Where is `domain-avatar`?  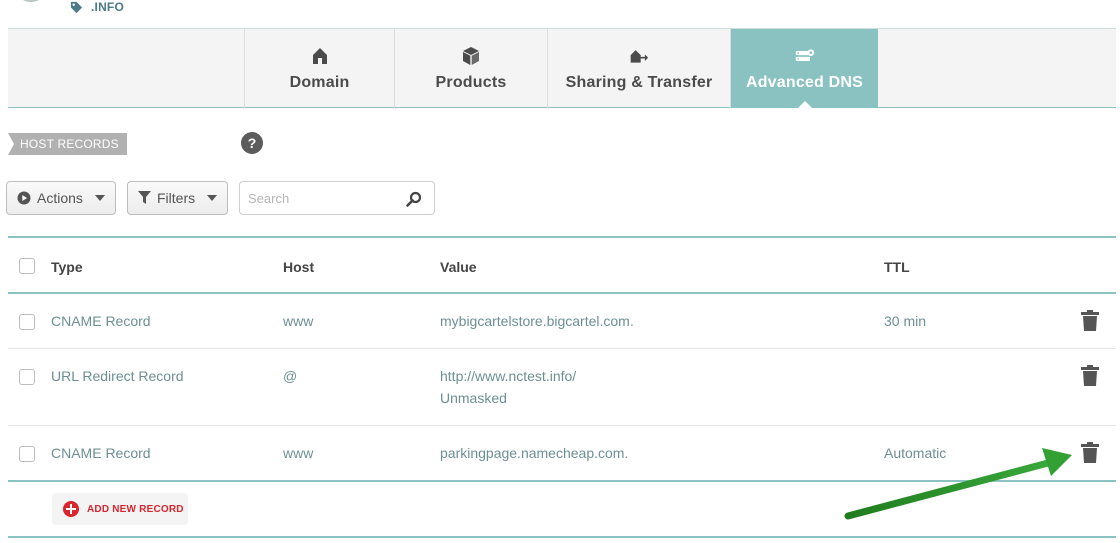
domain-avatar is located at coordinates (31, 1).